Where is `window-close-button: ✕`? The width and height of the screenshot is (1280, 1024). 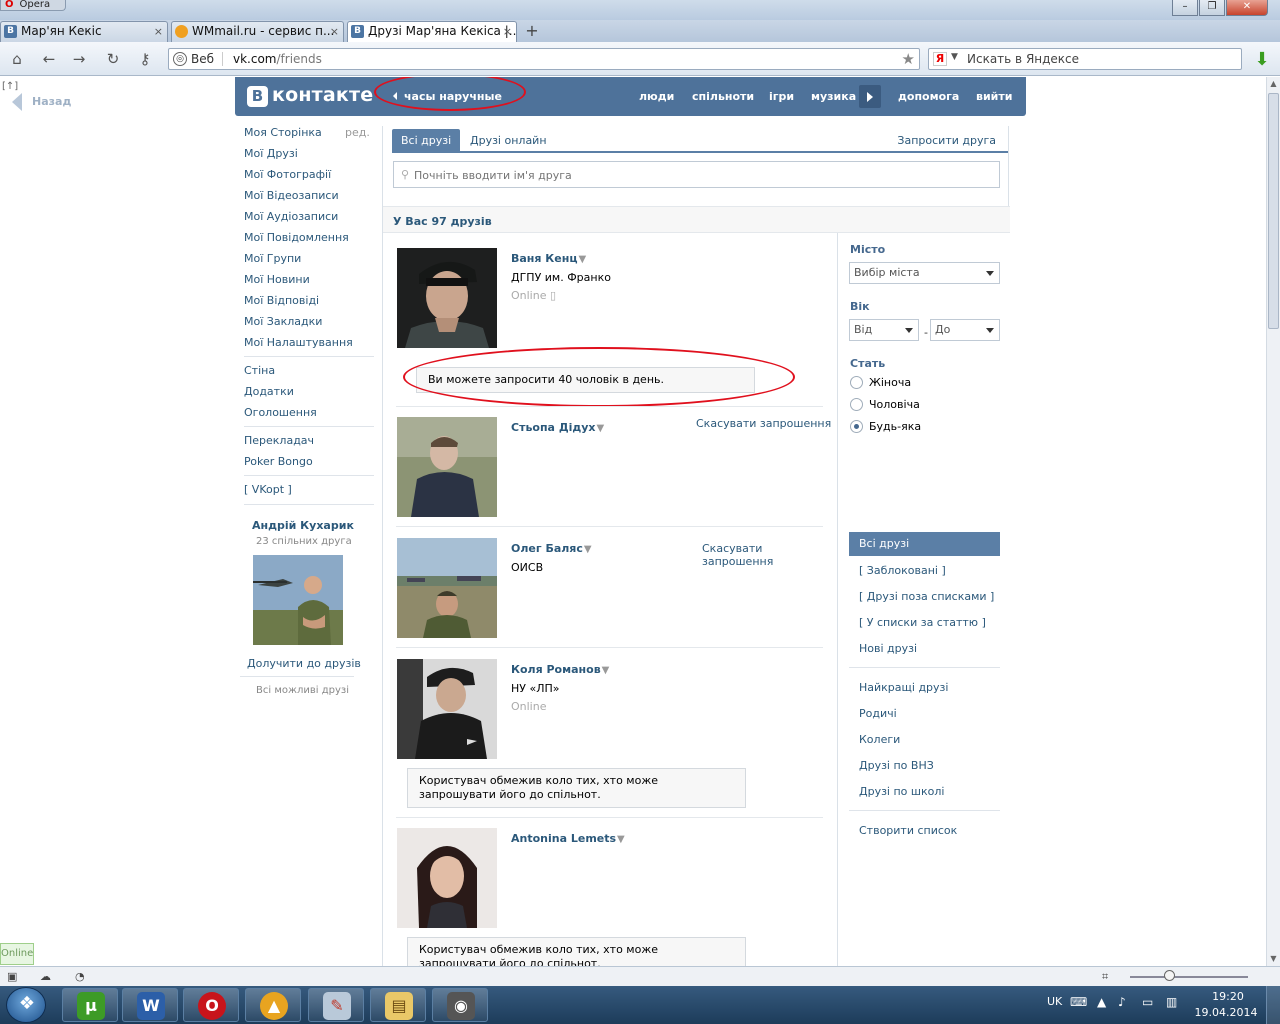
window-close-button: ✕ is located at coordinates (1247, 8).